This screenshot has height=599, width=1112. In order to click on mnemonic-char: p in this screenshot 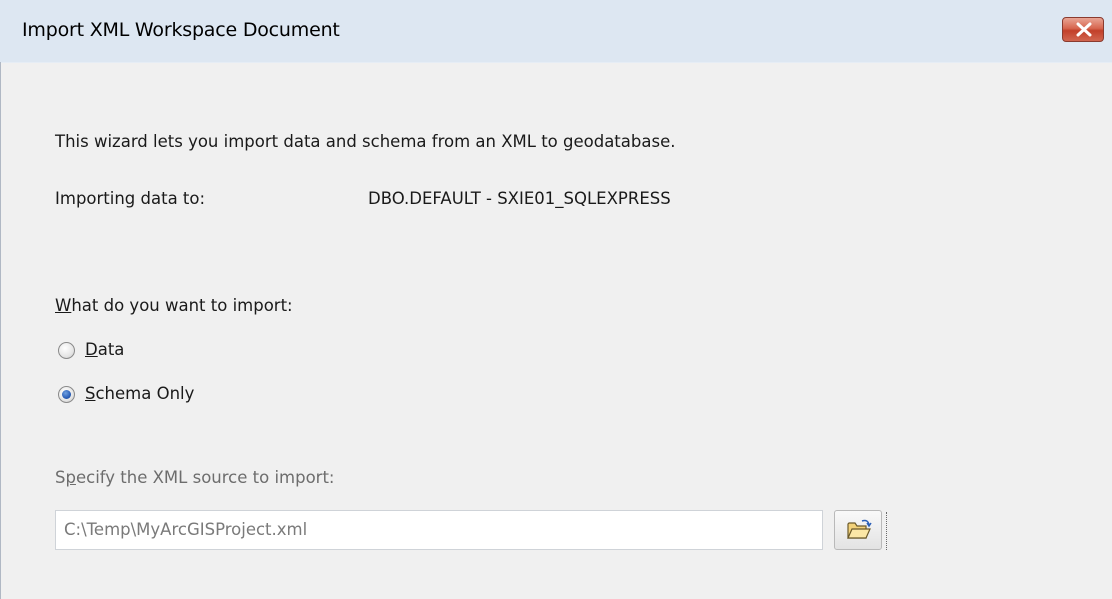, I will do `click(70, 477)`.